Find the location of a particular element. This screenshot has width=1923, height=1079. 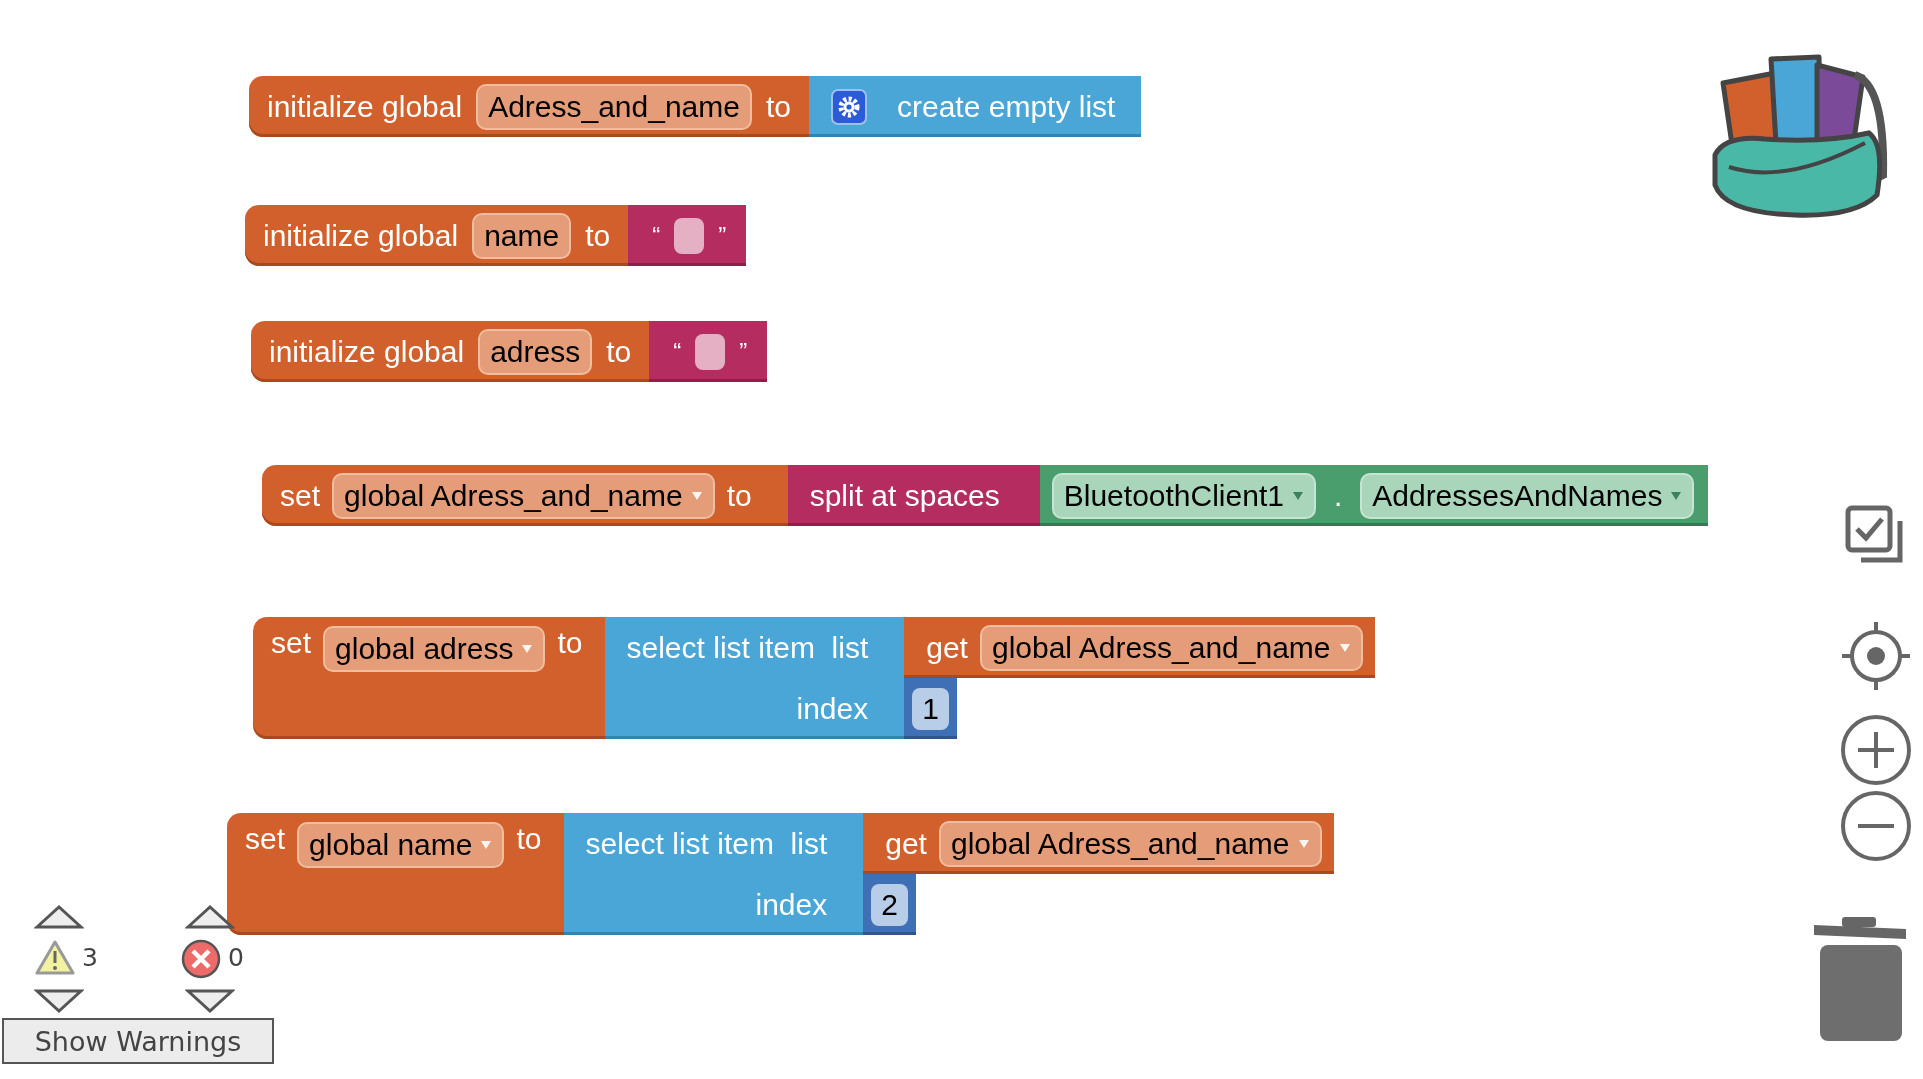

variable-name-field: Adress_and_name is located at coordinates (614, 106).